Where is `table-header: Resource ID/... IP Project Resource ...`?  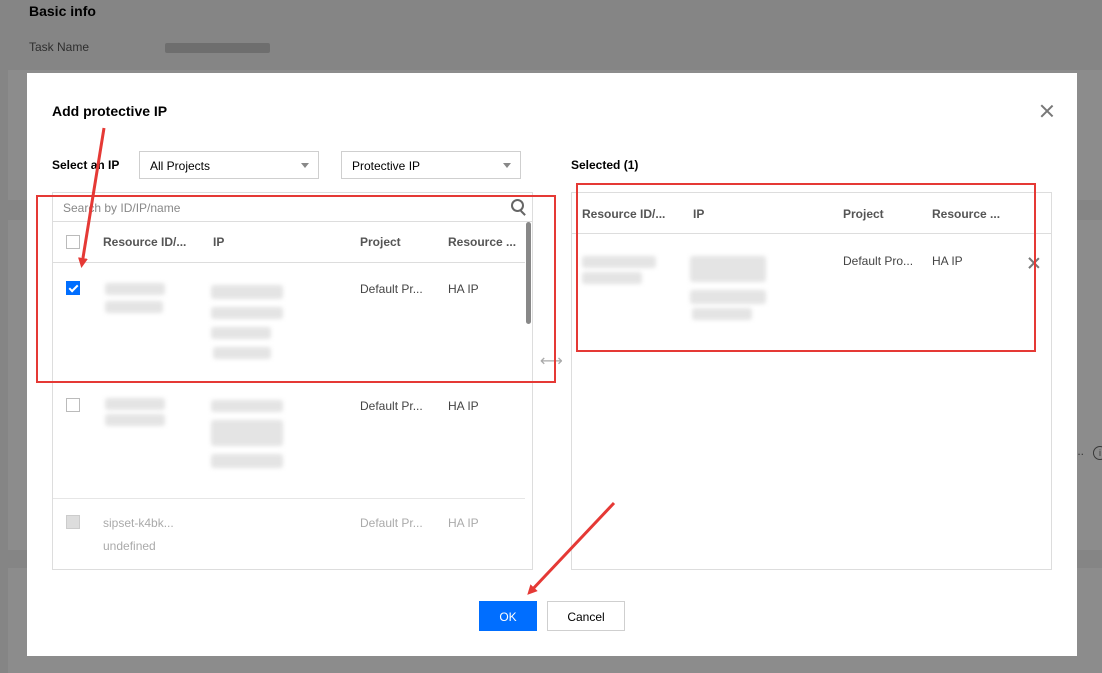
table-header: Resource ID/... IP Project Resource ... is located at coordinates (289, 242).